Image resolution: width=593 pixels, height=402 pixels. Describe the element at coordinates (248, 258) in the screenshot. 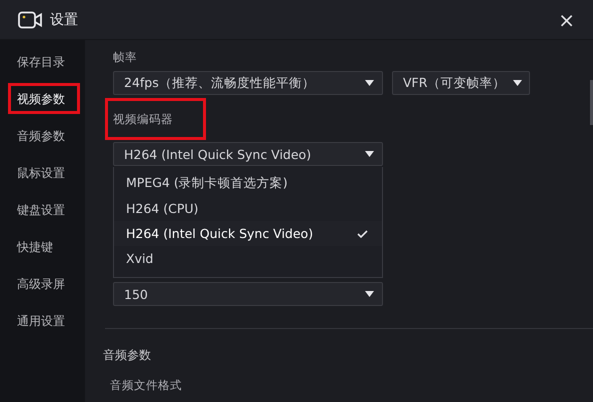

I see `dropdown-option: Xvid` at that location.